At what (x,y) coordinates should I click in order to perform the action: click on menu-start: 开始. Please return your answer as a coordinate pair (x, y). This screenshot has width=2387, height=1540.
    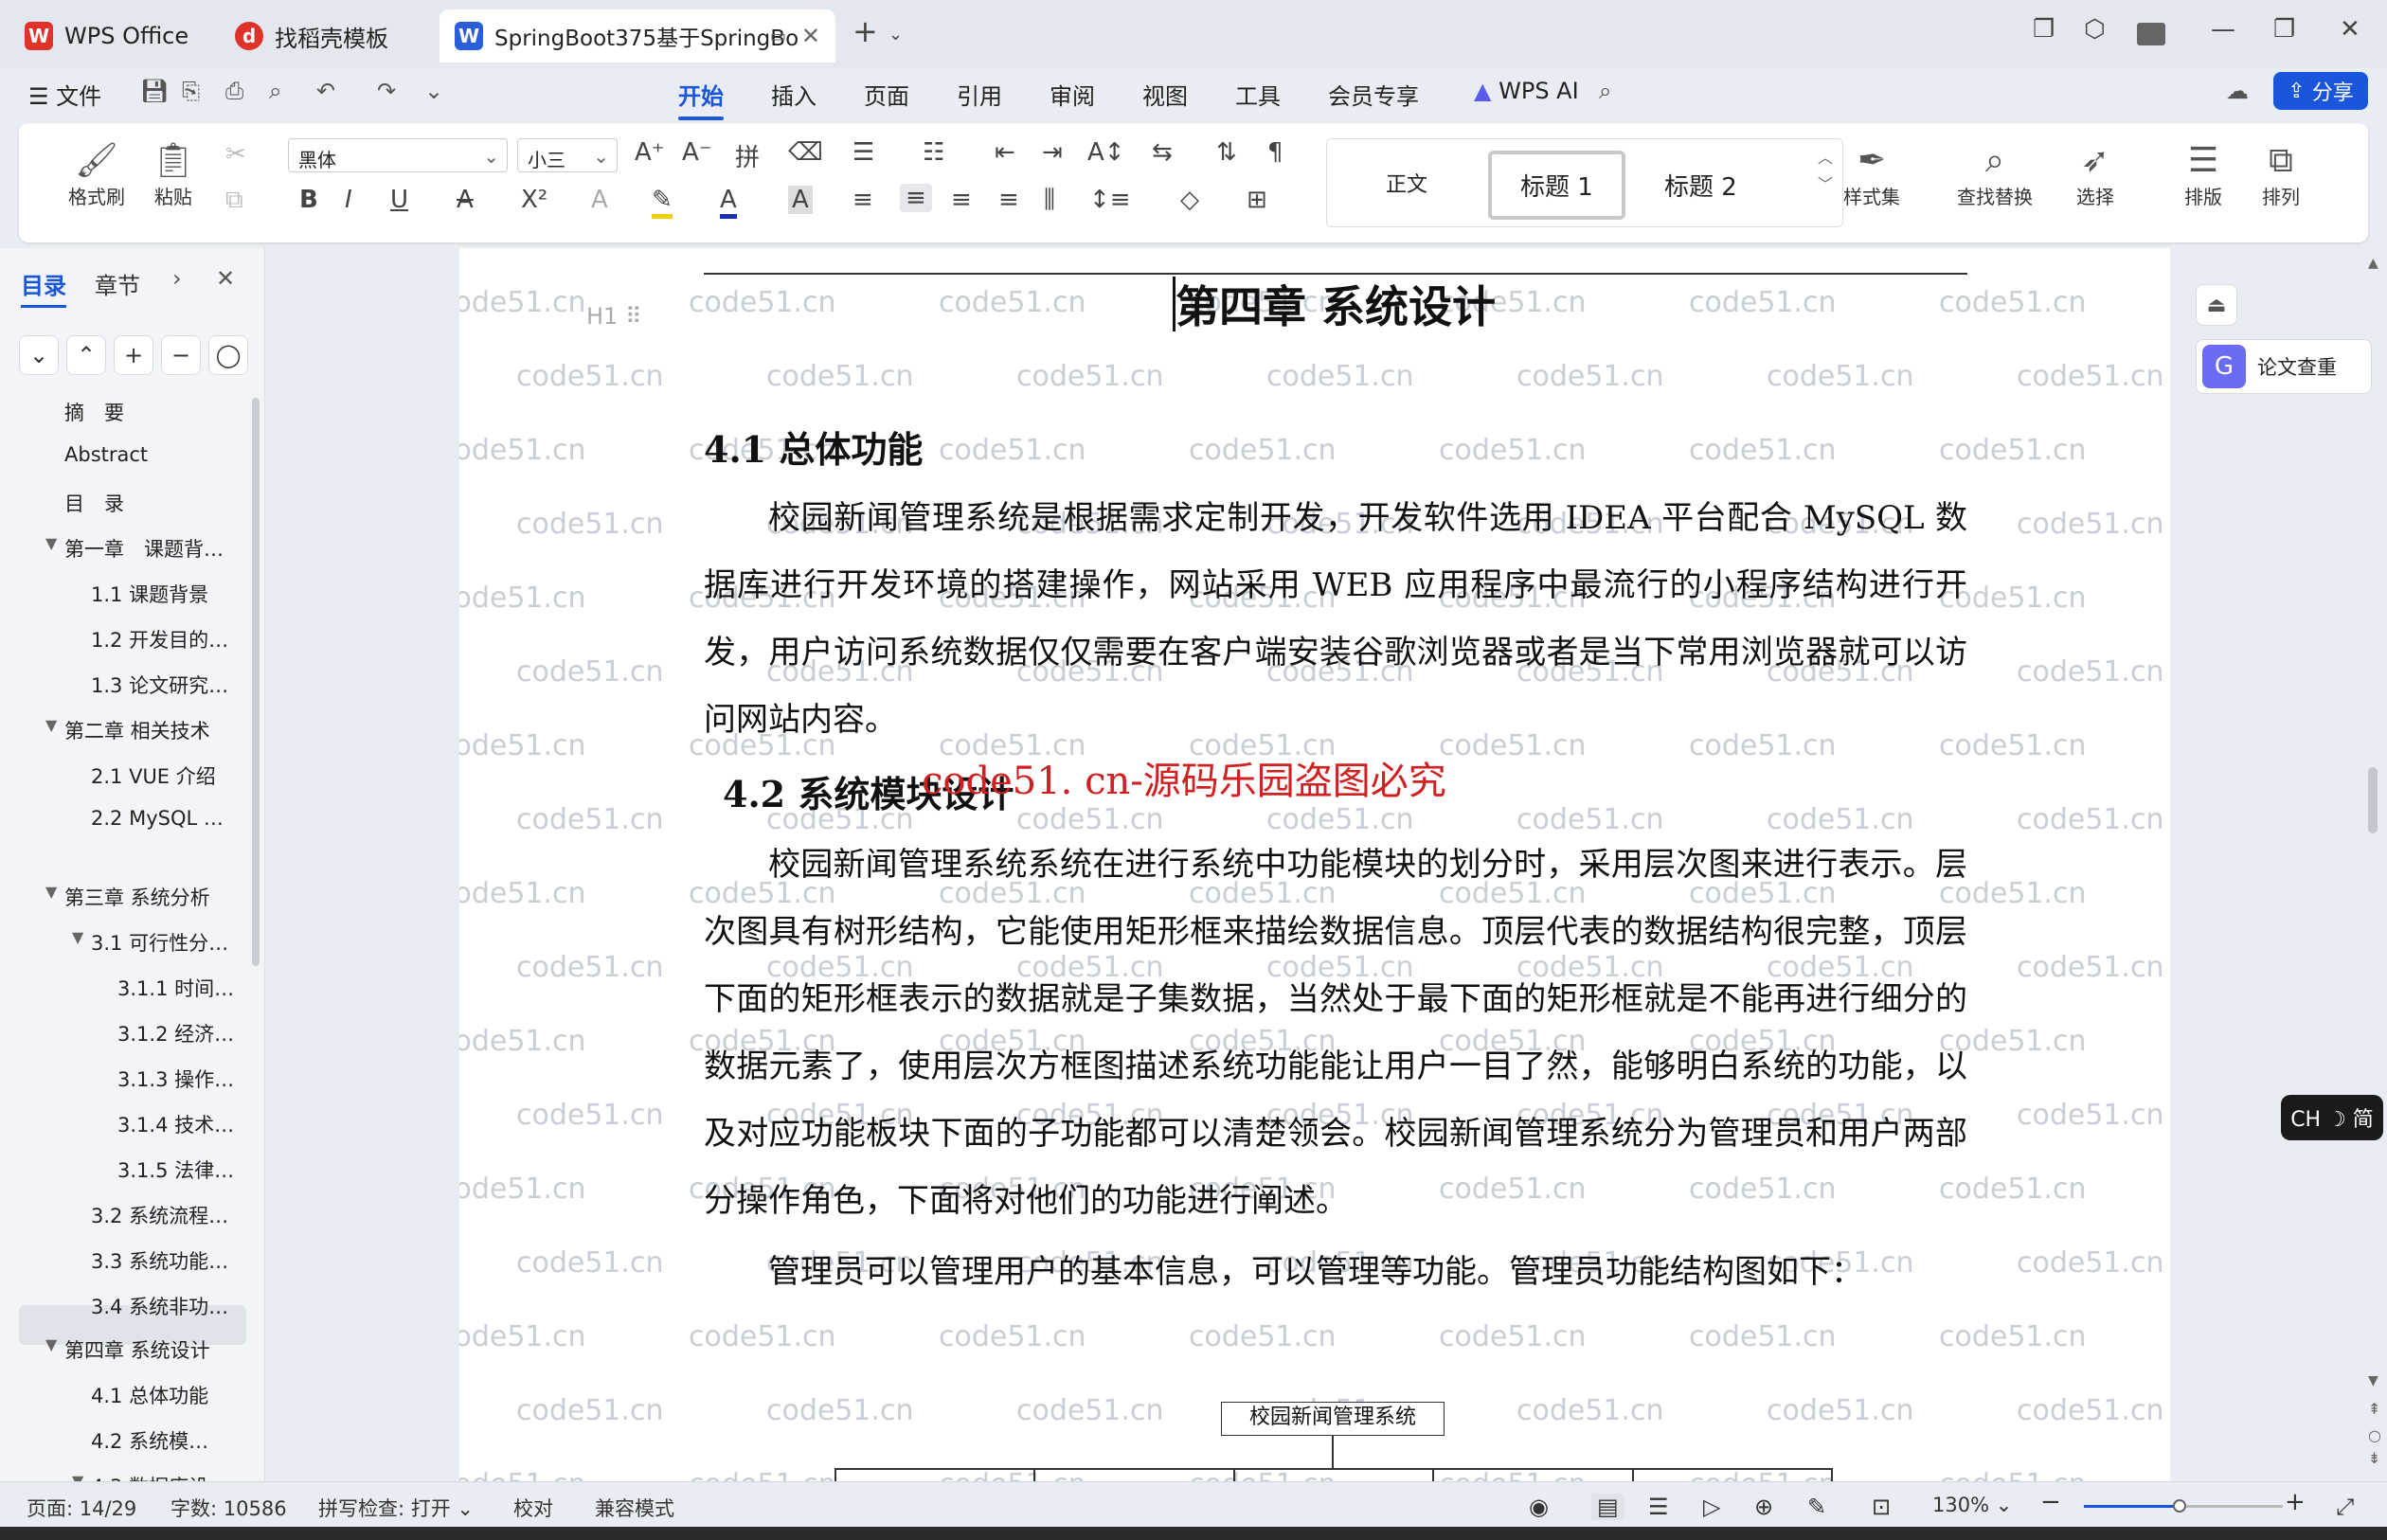
    Looking at the image, I should click on (701, 99).